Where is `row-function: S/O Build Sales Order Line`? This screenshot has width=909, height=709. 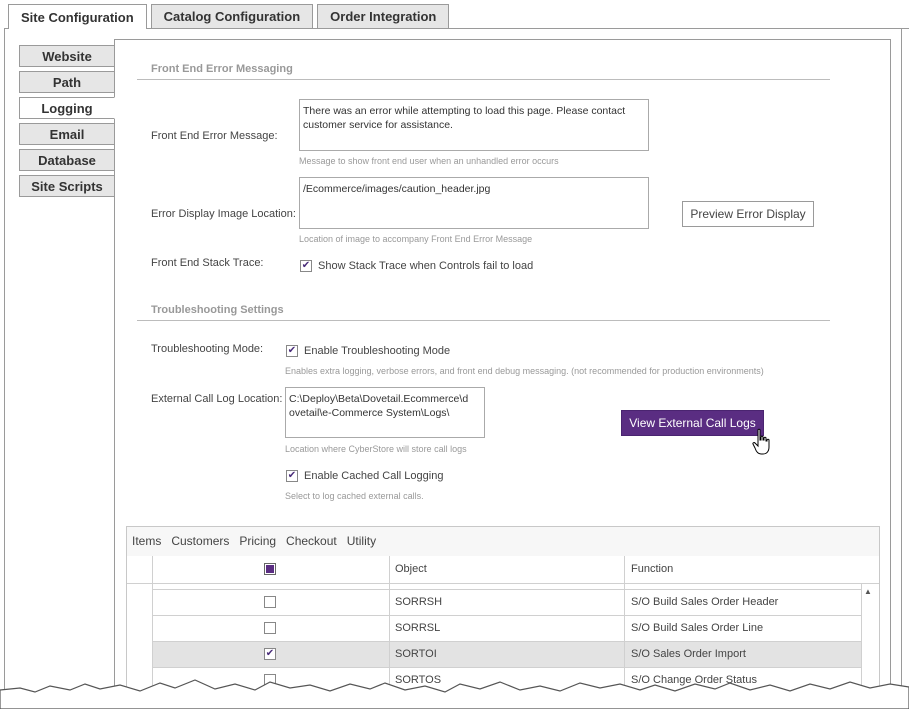
row-function: S/O Build Sales Order Line is located at coordinates (697, 628).